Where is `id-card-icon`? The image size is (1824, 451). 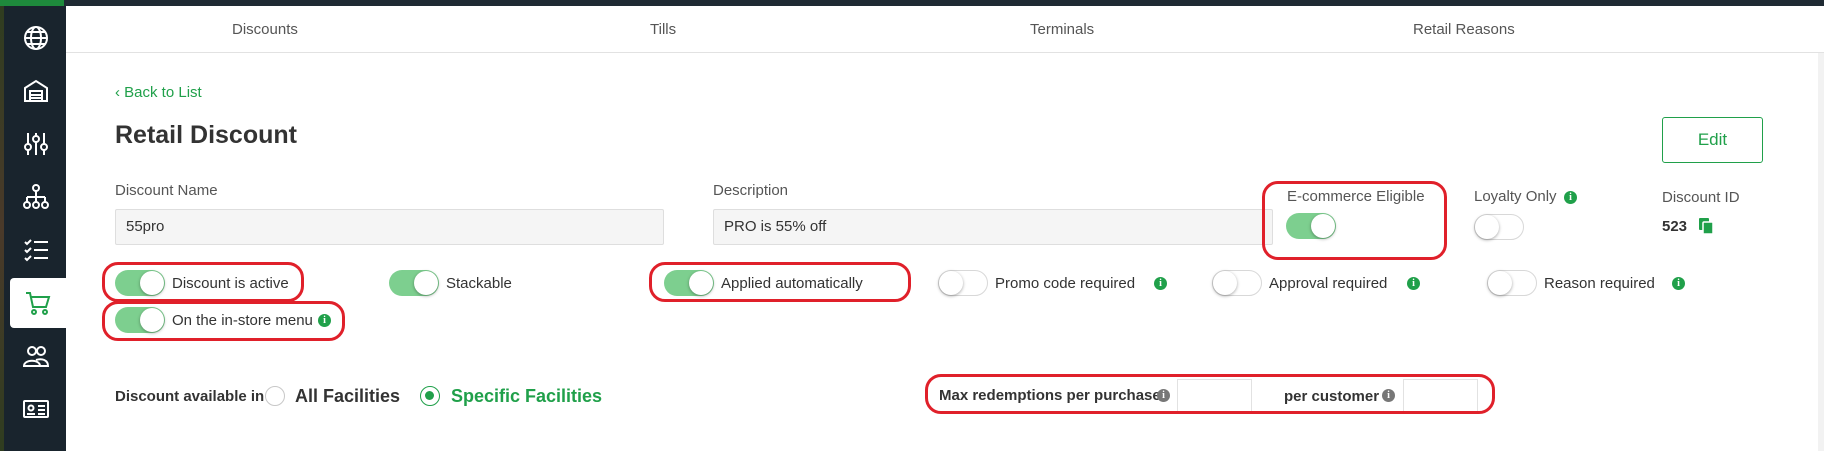
id-card-icon is located at coordinates (36, 409).